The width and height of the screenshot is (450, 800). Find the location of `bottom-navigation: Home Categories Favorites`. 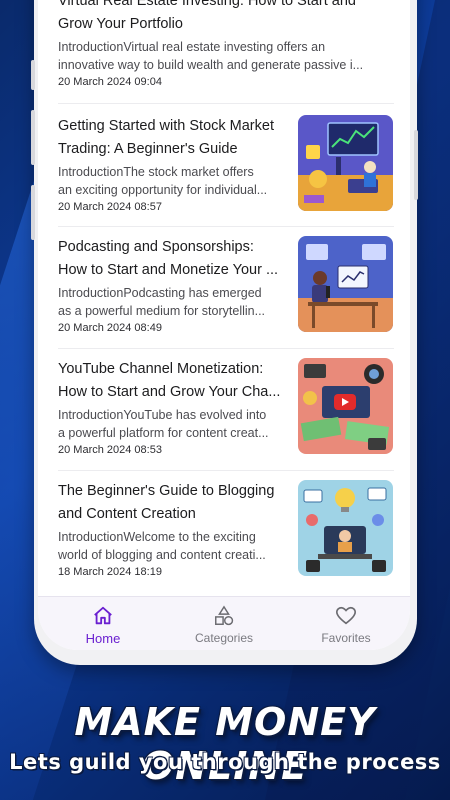

bottom-navigation: Home Categories Favorites is located at coordinates (224, 623).